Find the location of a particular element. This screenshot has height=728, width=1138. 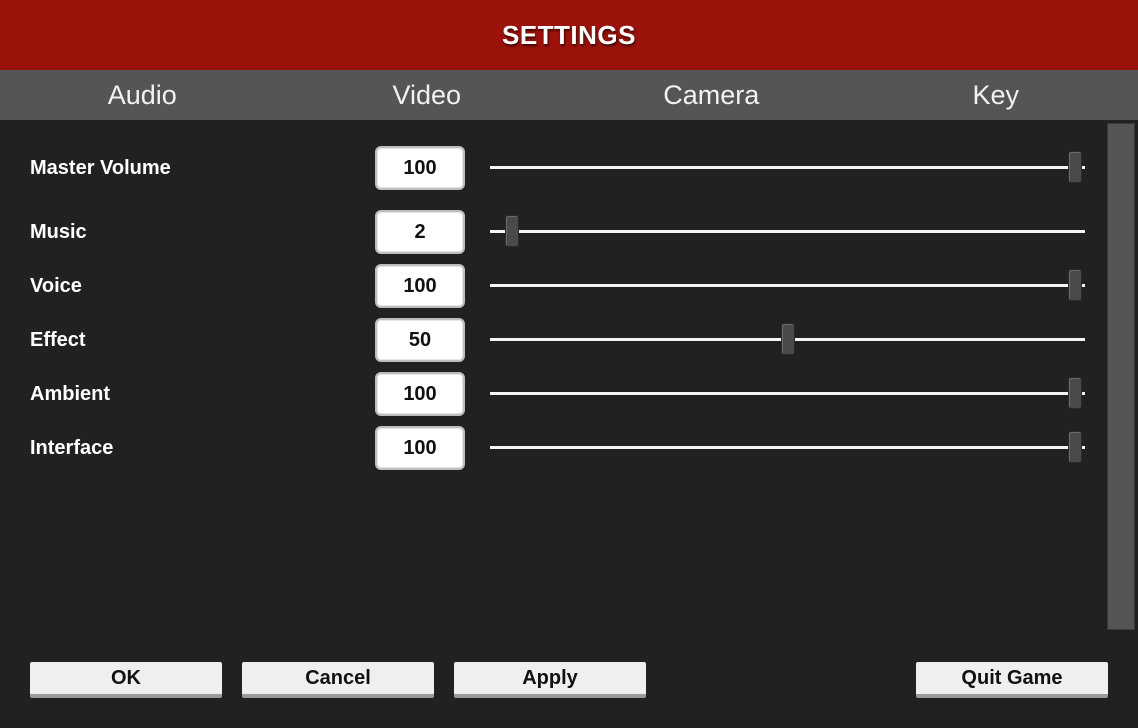

ambient-slider-thumb is located at coordinates (1075, 393).